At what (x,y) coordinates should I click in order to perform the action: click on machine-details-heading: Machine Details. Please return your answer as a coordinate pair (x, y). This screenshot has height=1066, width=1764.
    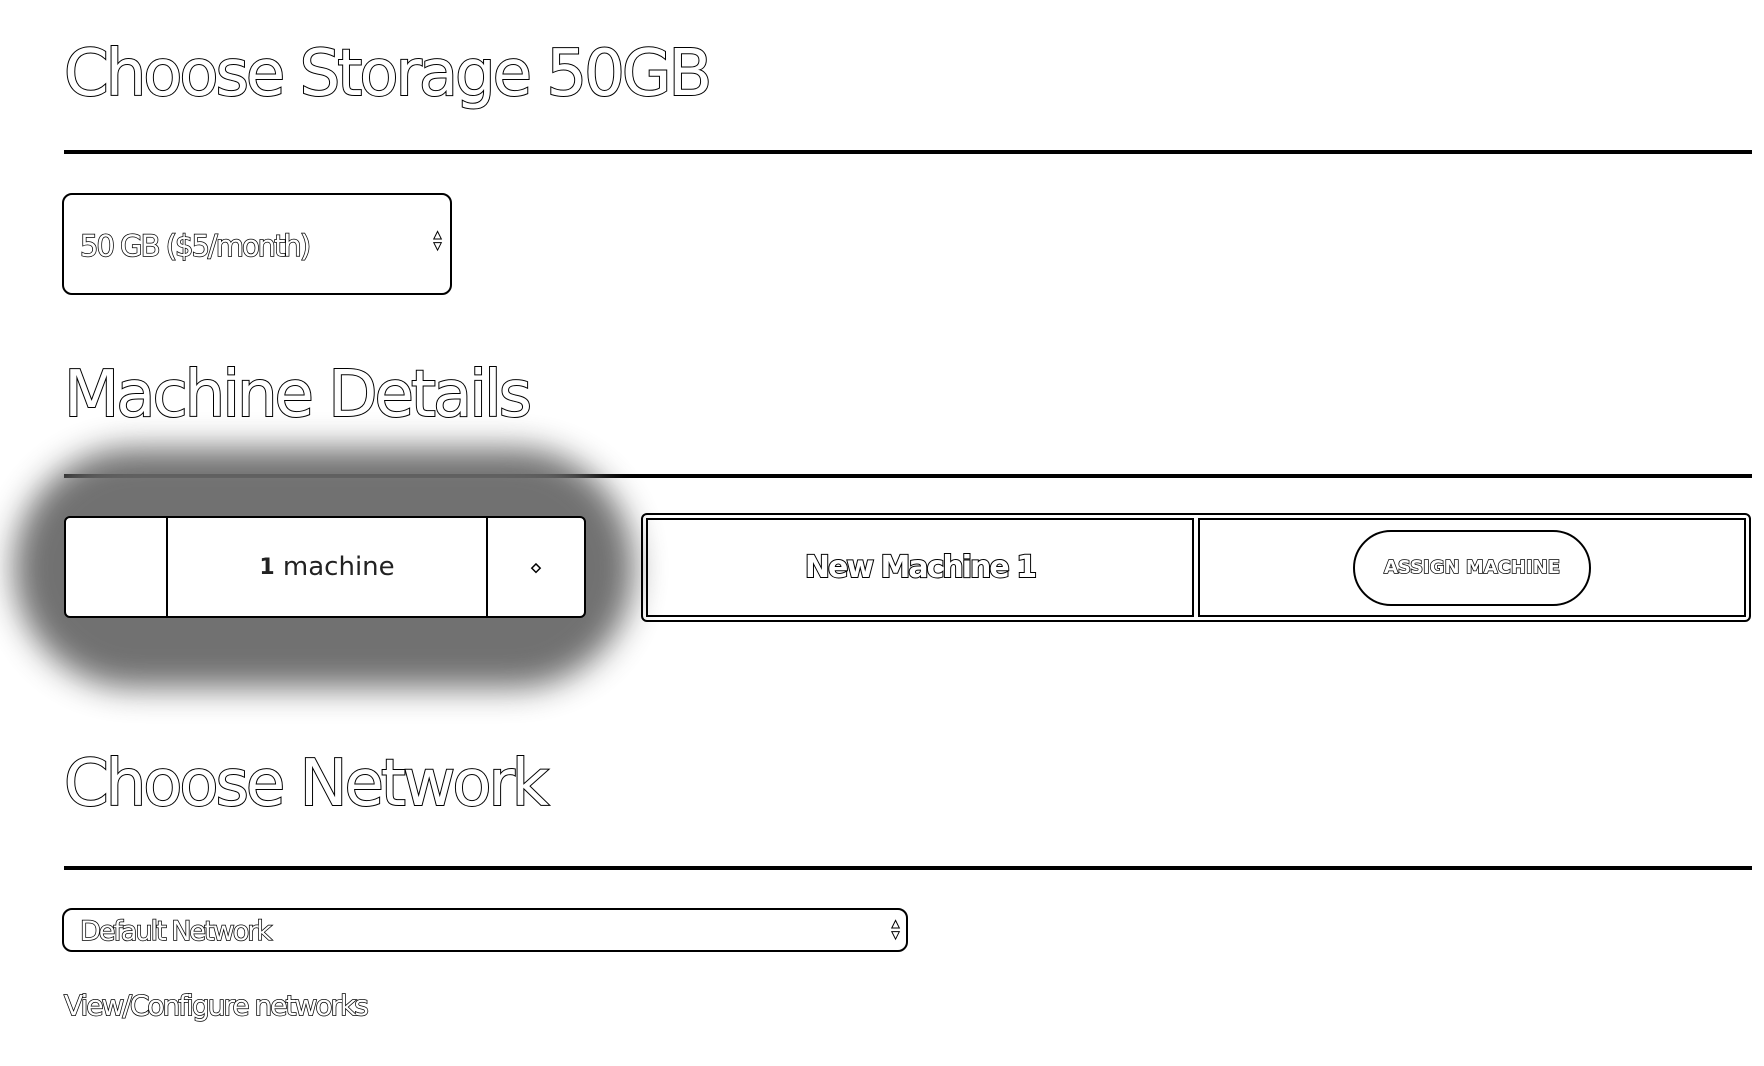
    Looking at the image, I should click on (298, 395).